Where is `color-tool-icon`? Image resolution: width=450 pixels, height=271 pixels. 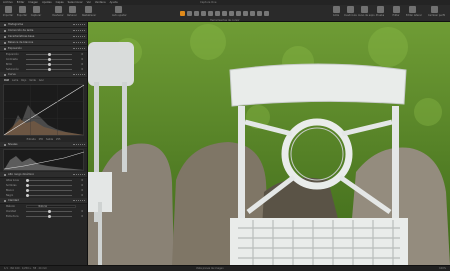 color-tool-icon is located at coordinates (266, 13).